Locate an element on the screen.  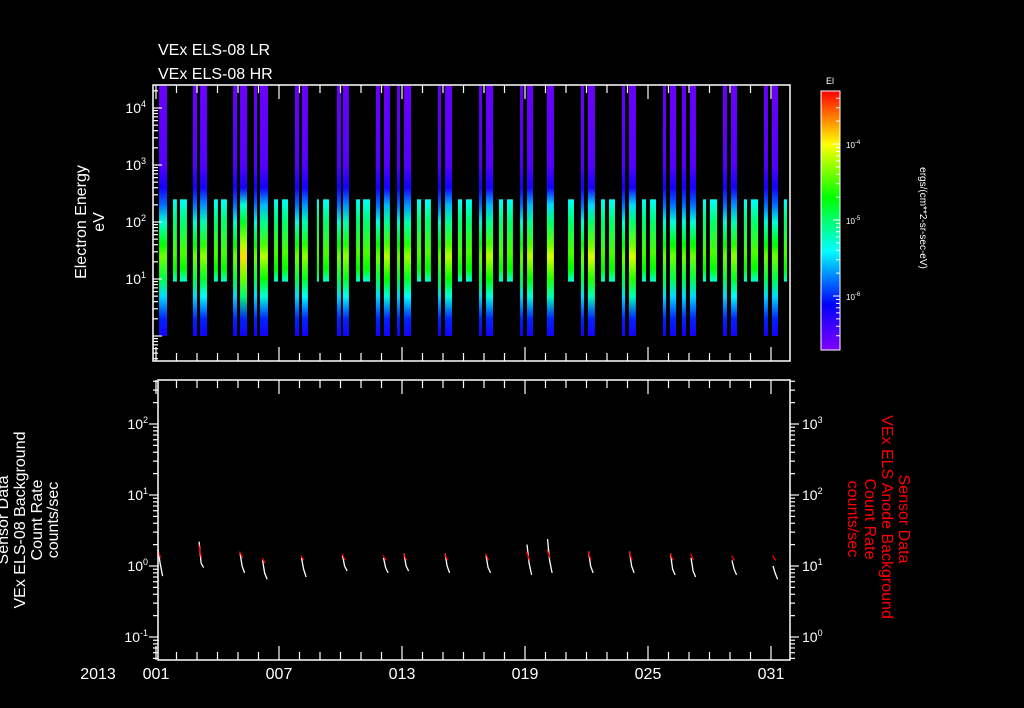
x-tick-label: 025 is located at coordinates (648, 674).